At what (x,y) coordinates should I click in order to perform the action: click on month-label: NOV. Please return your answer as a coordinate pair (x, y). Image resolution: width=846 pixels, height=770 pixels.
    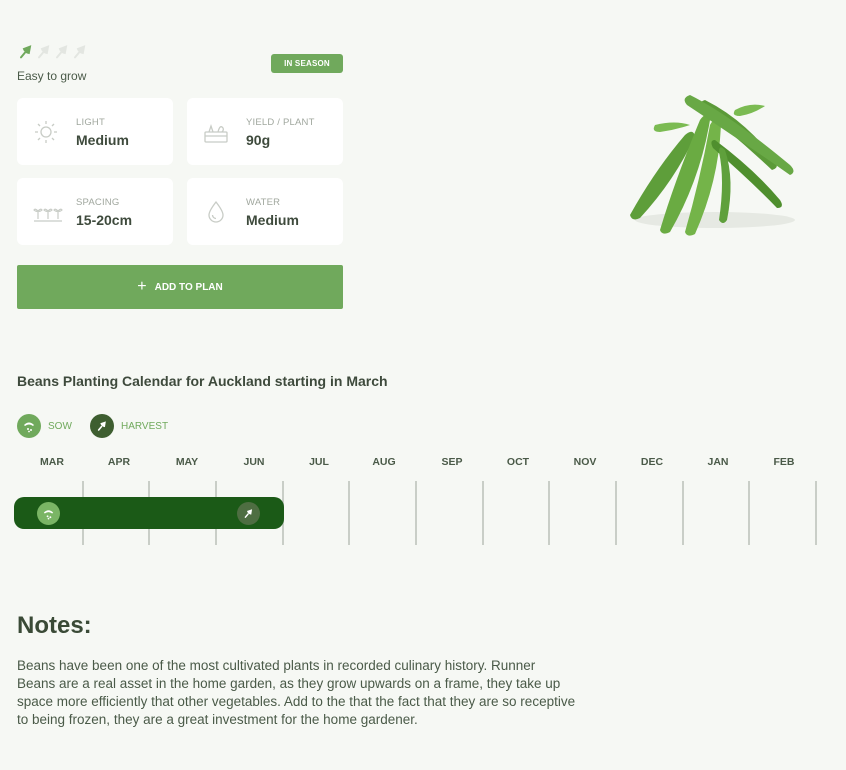
    Looking at the image, I should click on (585, 462).